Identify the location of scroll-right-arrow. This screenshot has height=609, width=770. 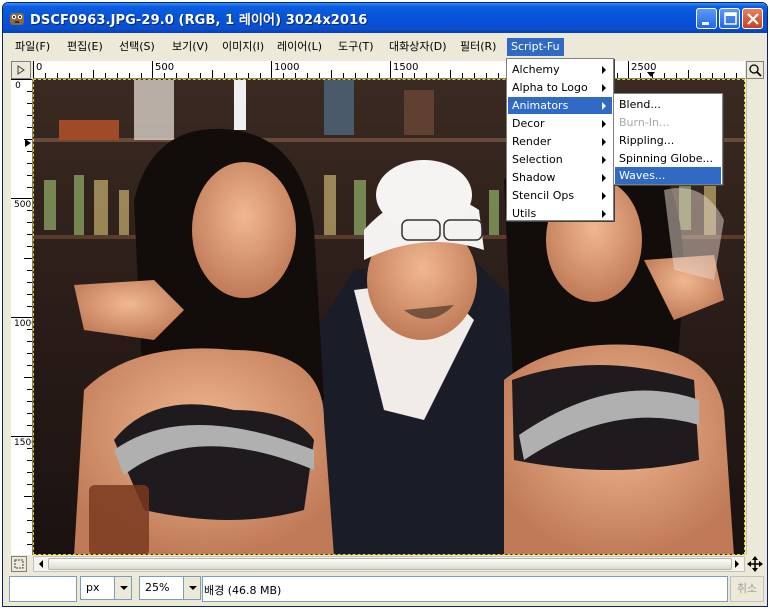
(737, 564).